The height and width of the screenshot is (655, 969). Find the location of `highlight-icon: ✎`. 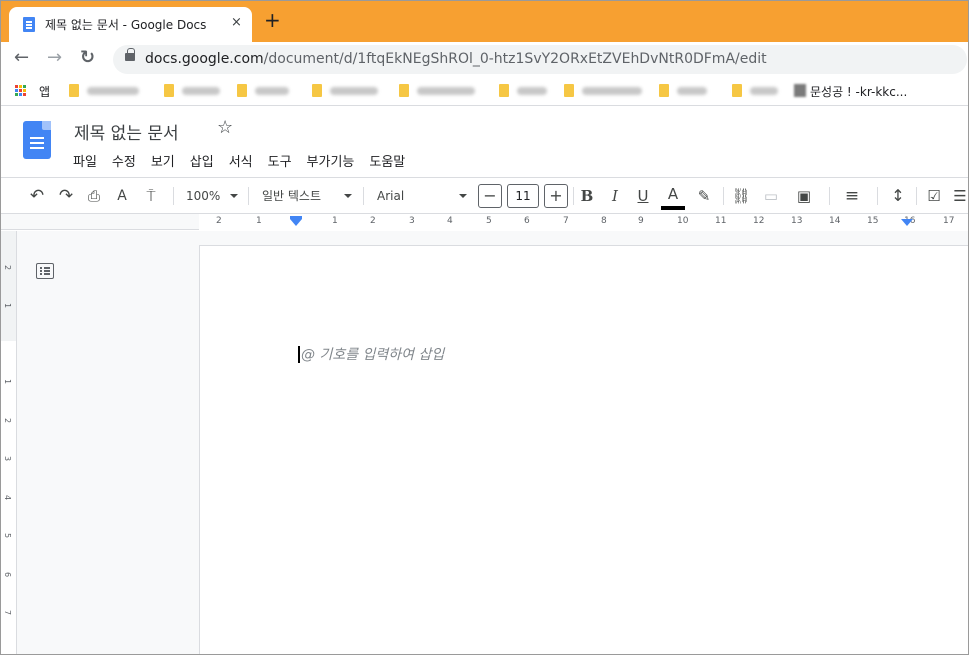

highlight-icon: ✎ is located at coordinates (704, 196).